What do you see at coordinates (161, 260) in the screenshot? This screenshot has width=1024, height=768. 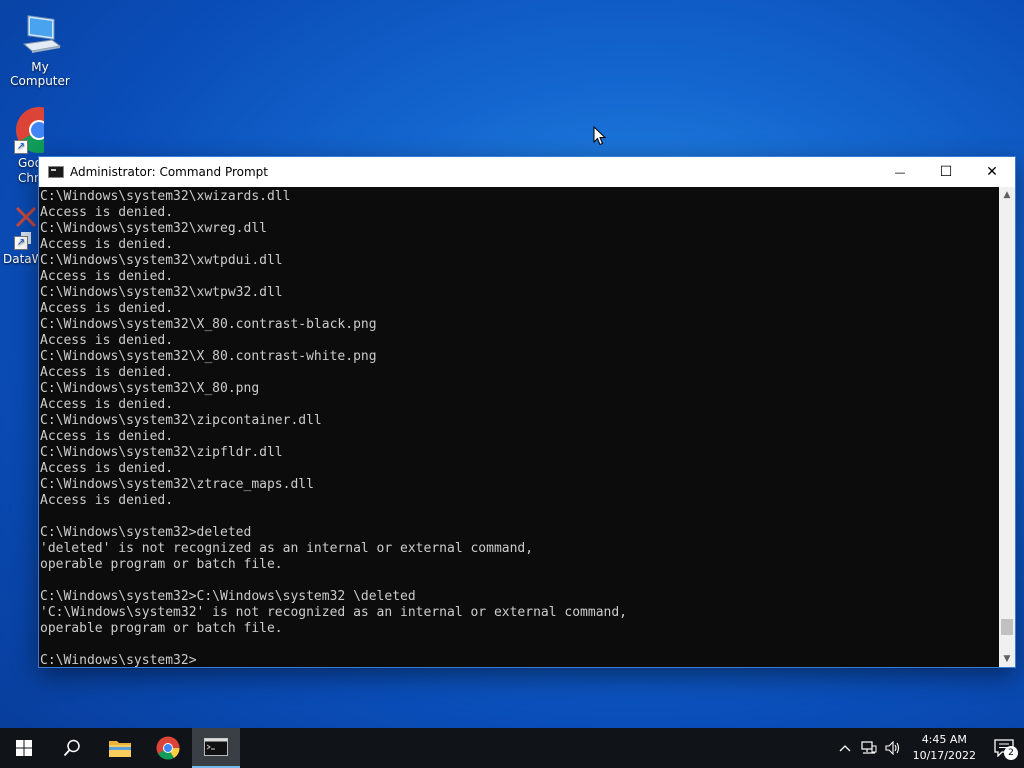 I see `console-line: C:\Windows\system32\xwtpdui.dll` at bounding box center [161, 260].